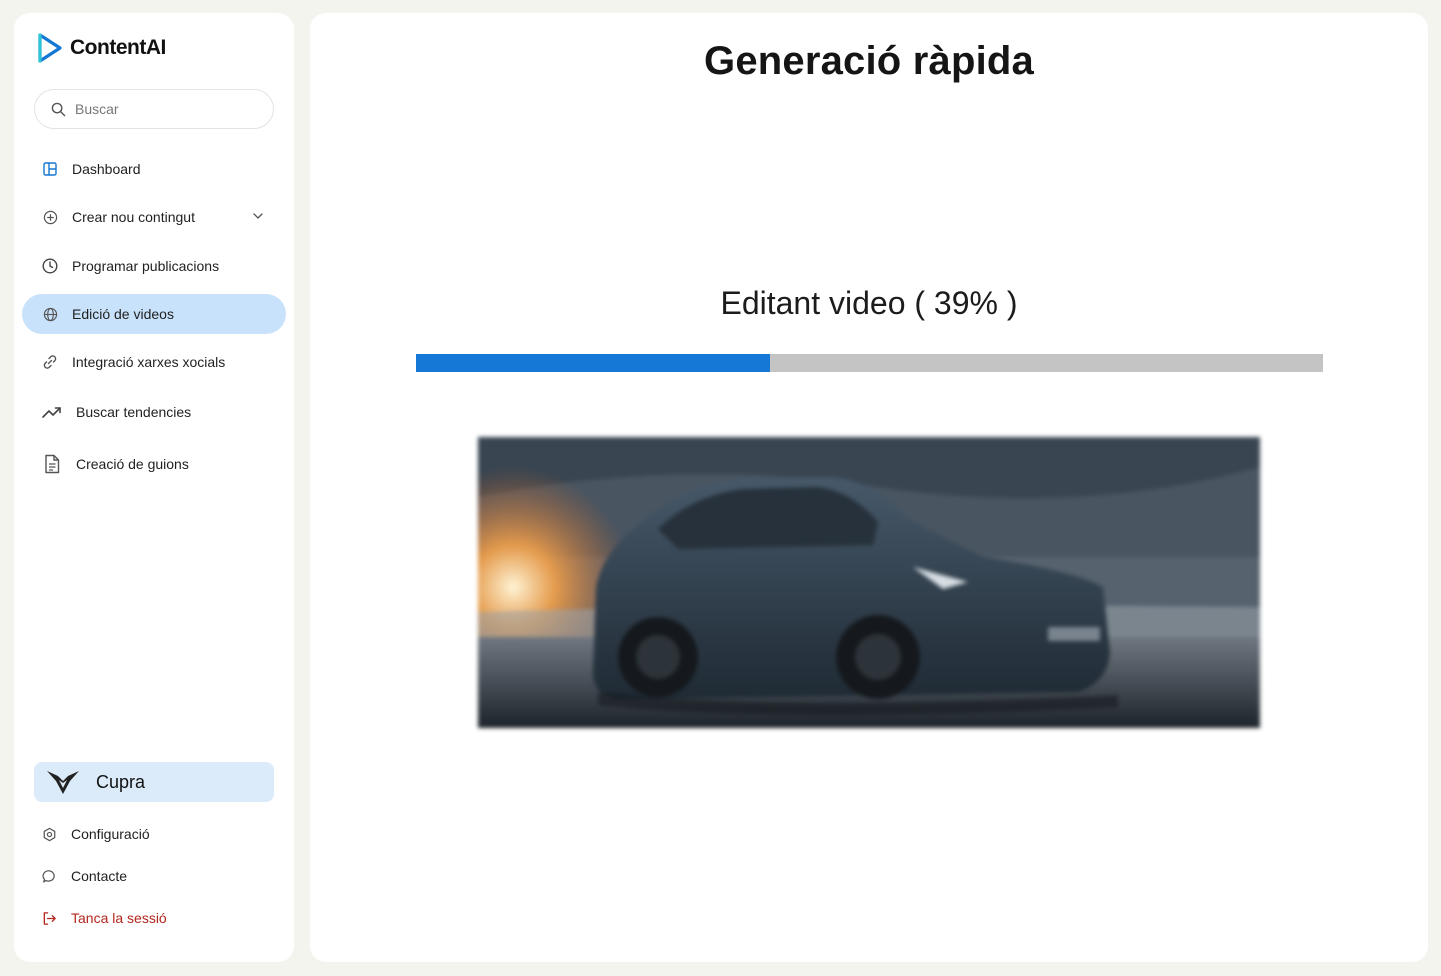 The width and height of the screenshot is (1441, 976). I want to click on sidebar-item-label: Edició de videos, so click(123, 314).